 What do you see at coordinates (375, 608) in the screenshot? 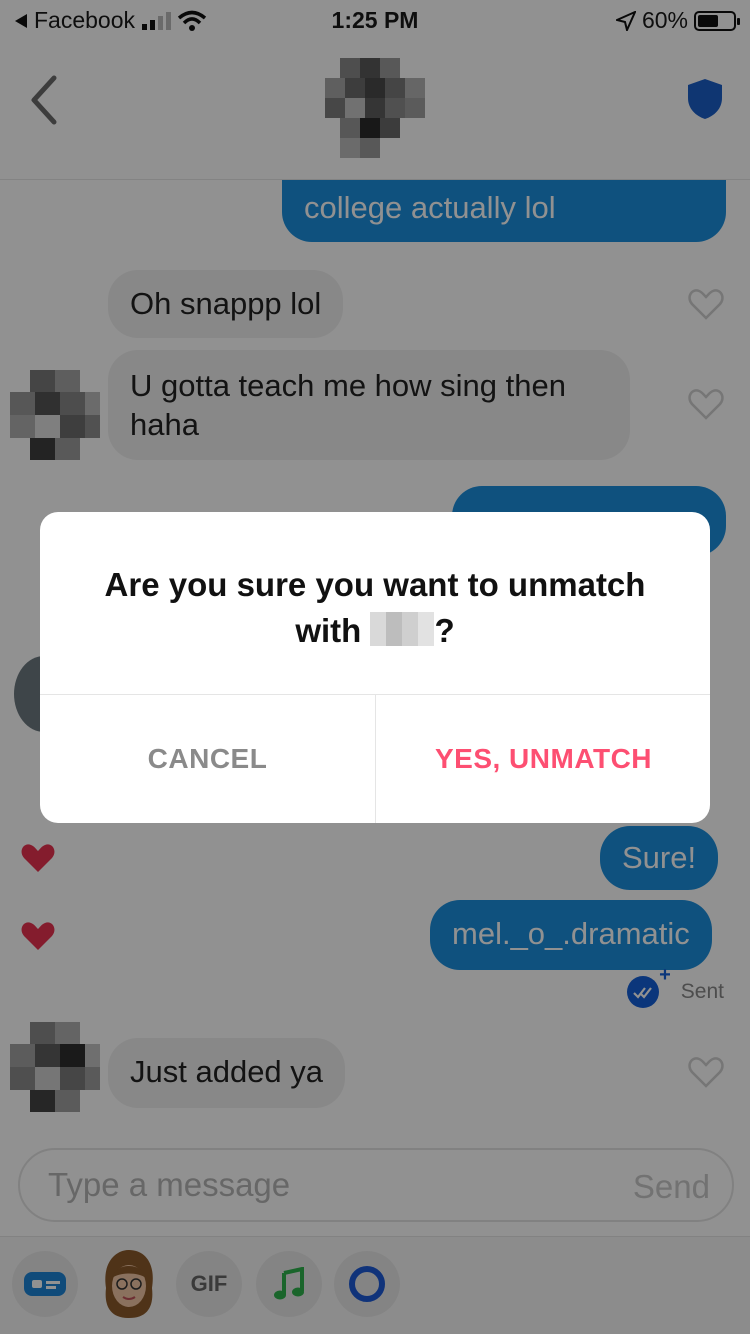
I see `dialog-title: Are you sure you want to unmatch with ?` at bounding box center [375, 608].